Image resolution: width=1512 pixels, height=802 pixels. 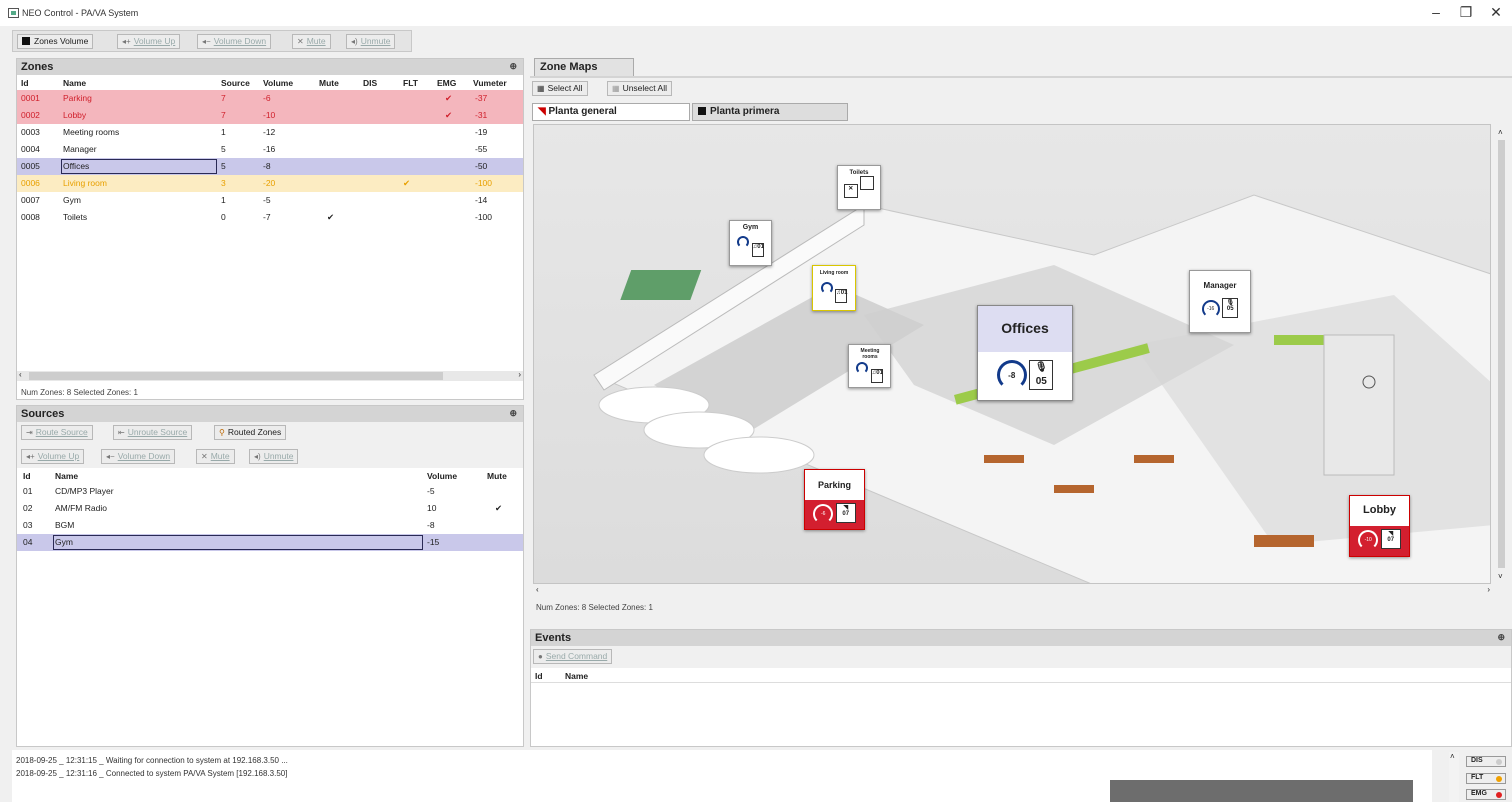 What do you see at coordinates (75, 217) in the screenshot?
I see `zone-cell-name: Toilets` at bounding box center [75, 217].